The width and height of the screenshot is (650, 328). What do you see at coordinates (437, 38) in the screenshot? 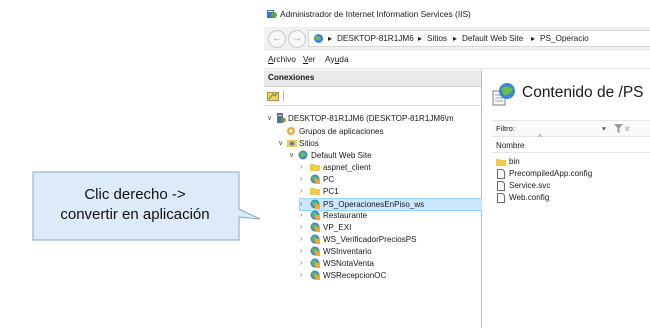
I see `crumb-sites: Sitios` at bounding box center [437, 38].